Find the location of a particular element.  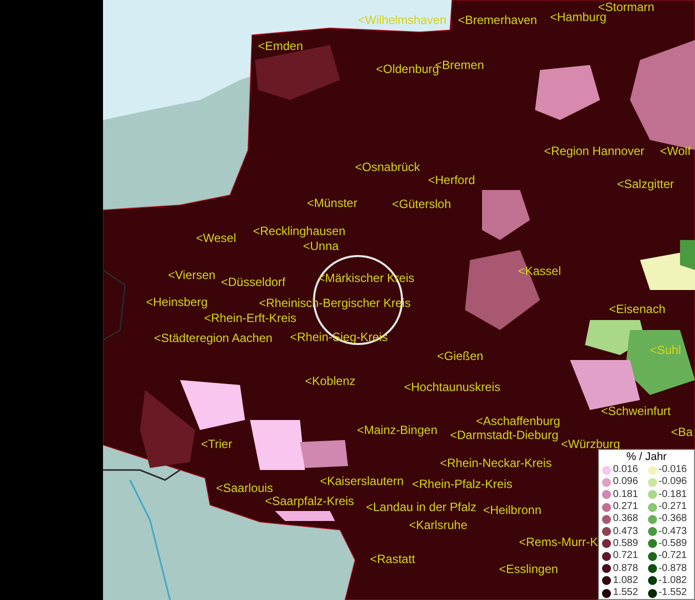

place-label: <Hochtaunuskreis is located at coordinates (452, 387).